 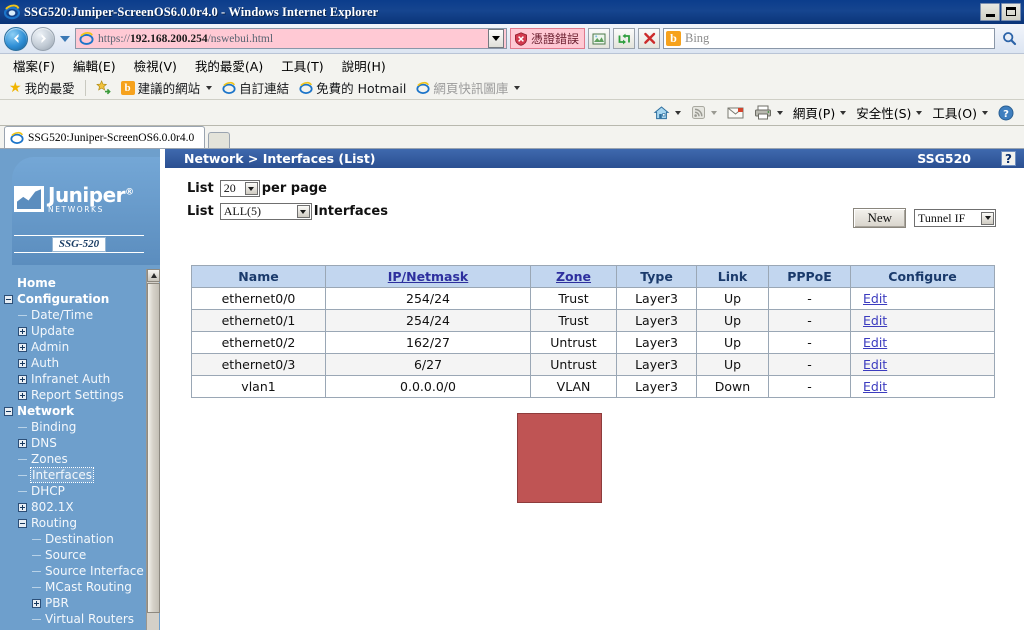 What do you see at coordinates (54, 427) in the screenshot?
I see `sidebar-item-label: Binding` at bounding box center [54, 427].